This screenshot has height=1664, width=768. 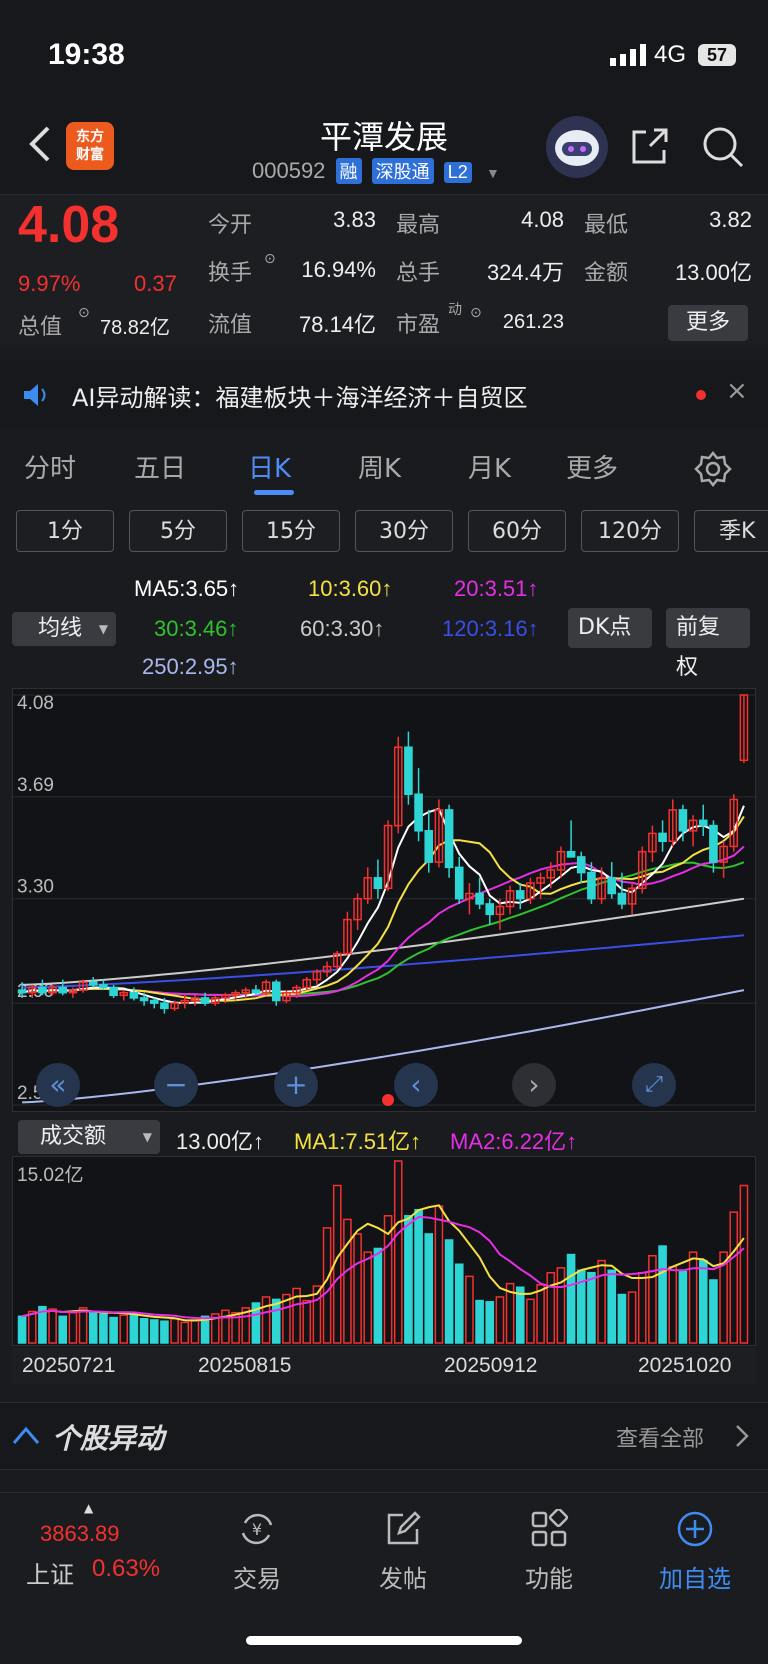 I want to click on tab-weekly-k: 周K, so click(x=379, y=466).